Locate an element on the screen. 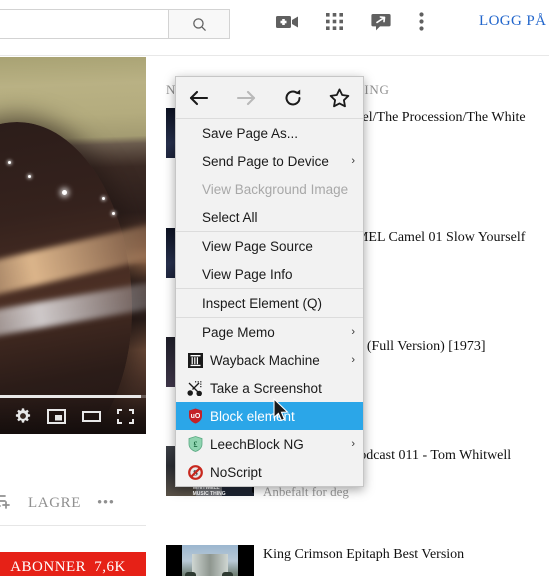 The height and width of the screenshot is (576, 549). noscript-icon: S is located at coordinates (195, 472).